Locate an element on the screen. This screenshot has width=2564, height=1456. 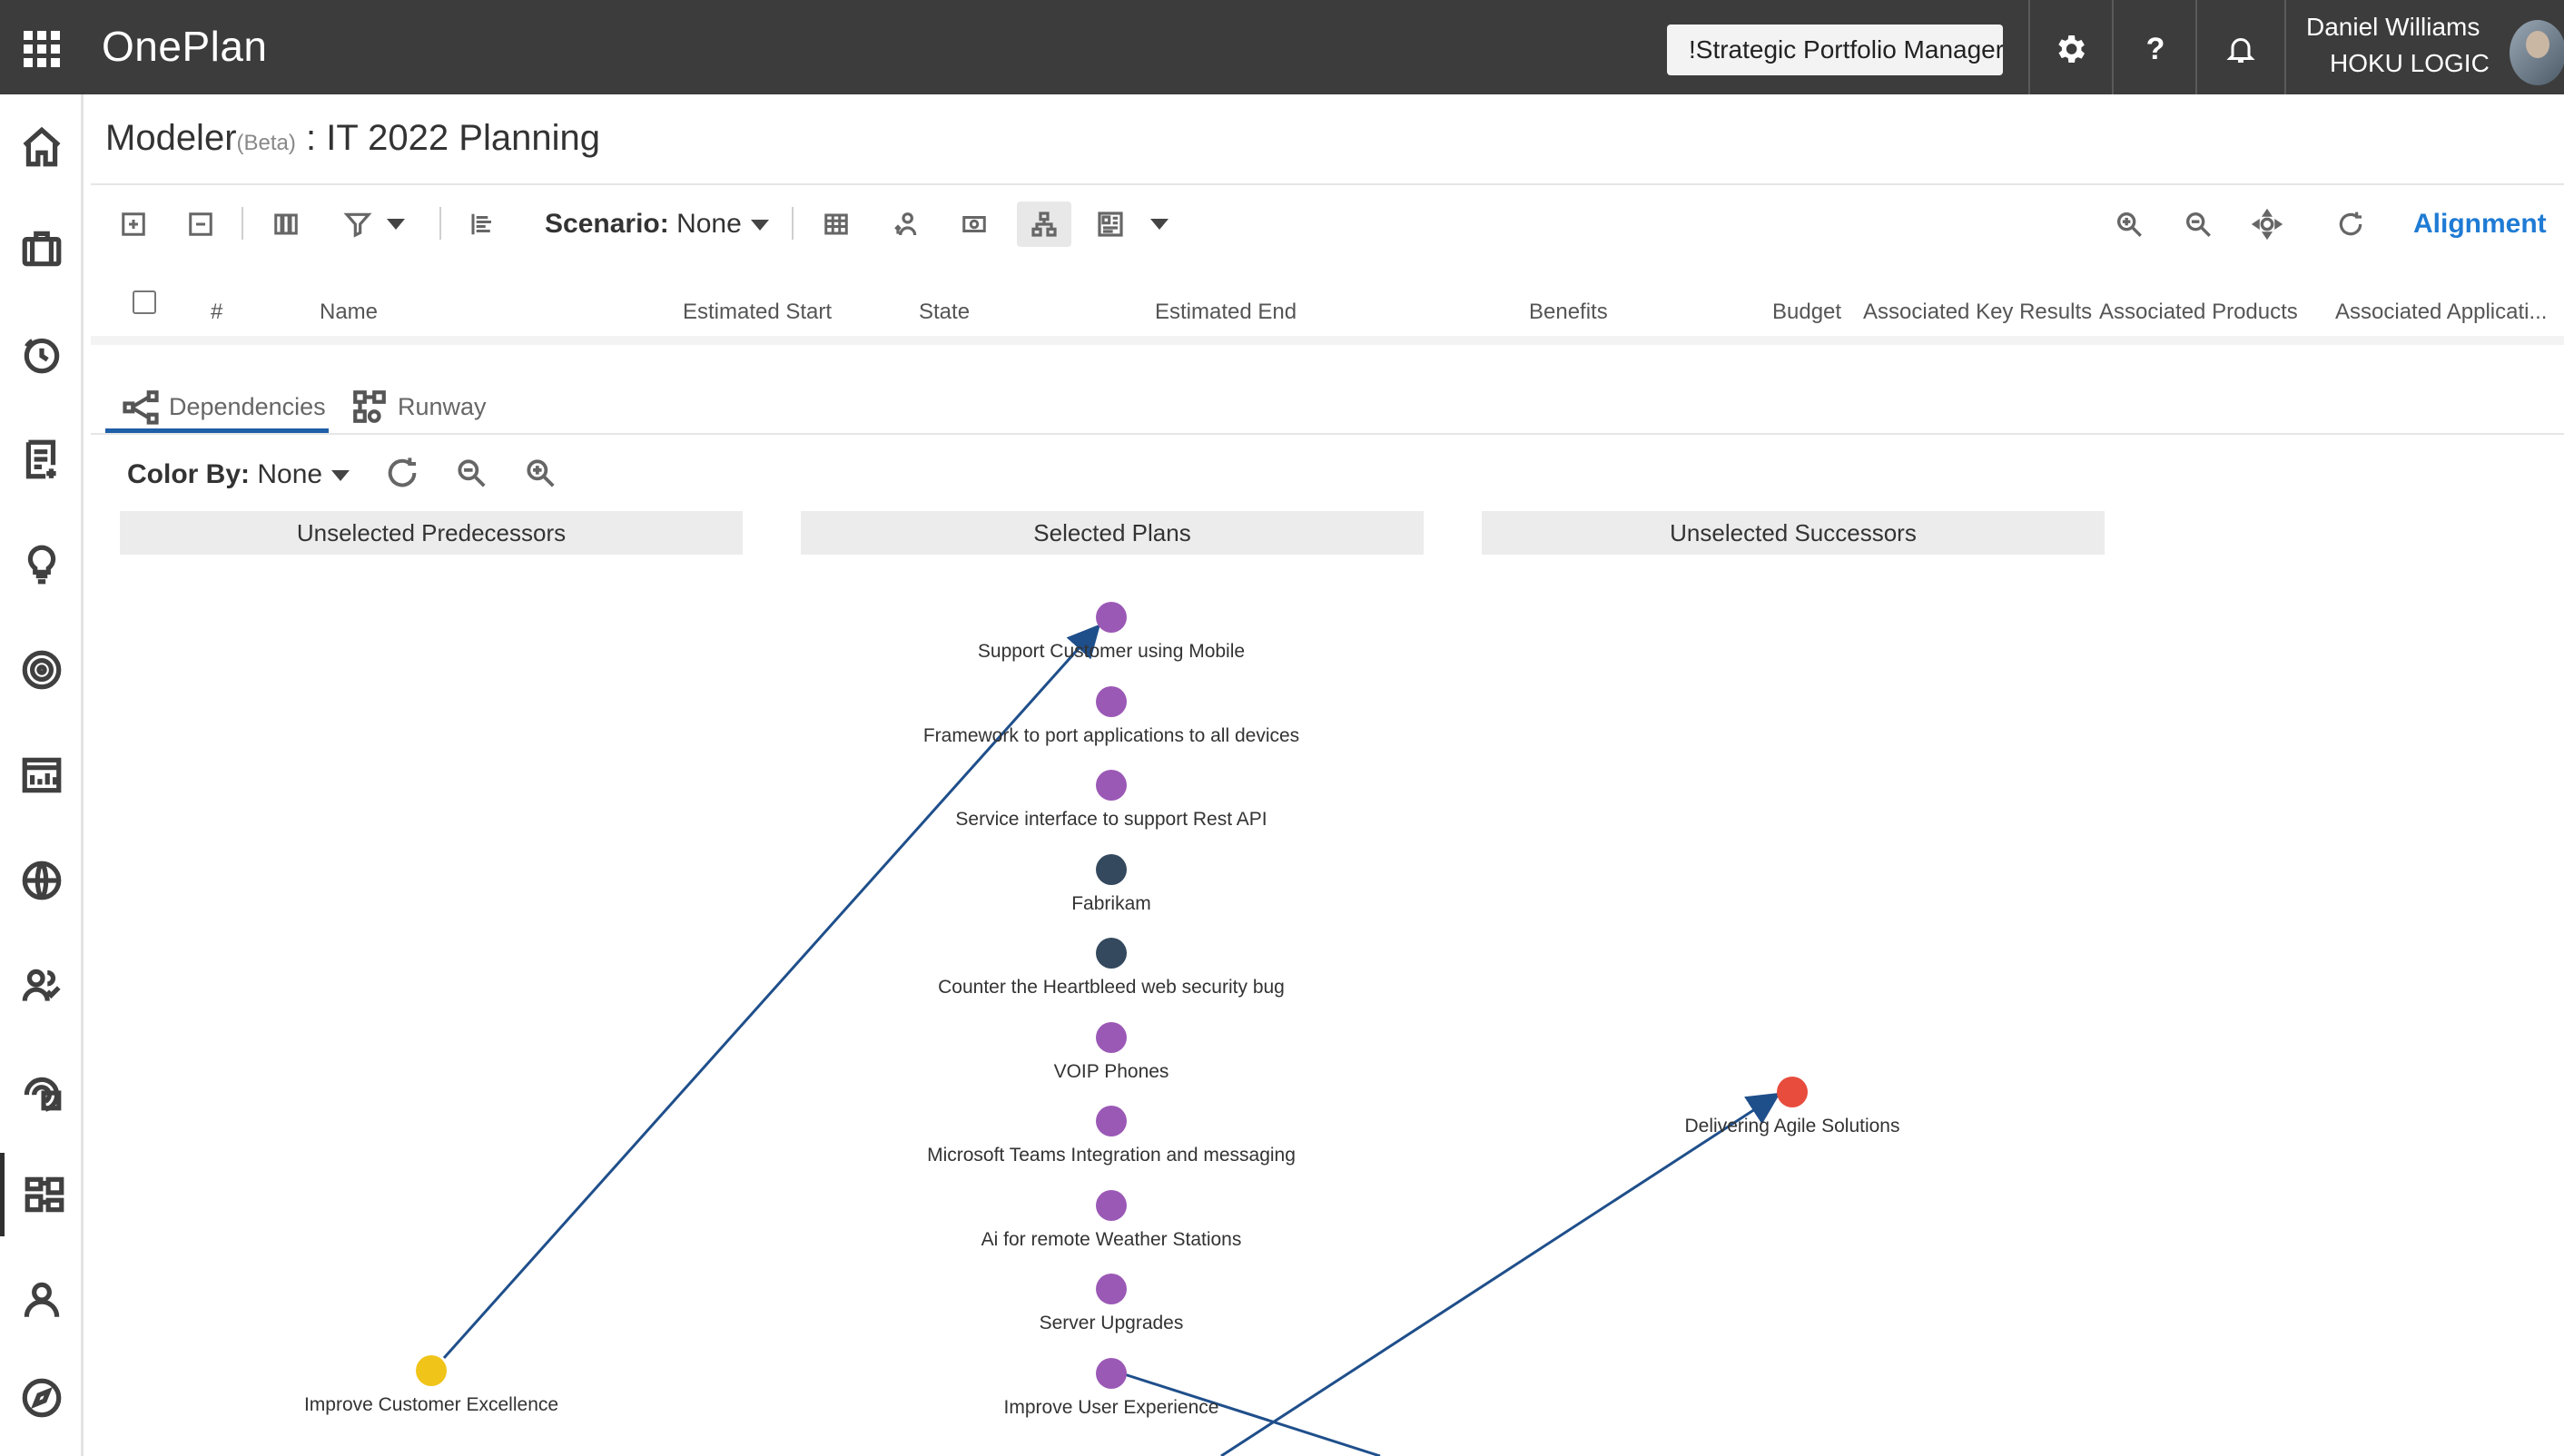
graph-node-label: Service interface to support Rest API is located at coordinates (1111, 819).